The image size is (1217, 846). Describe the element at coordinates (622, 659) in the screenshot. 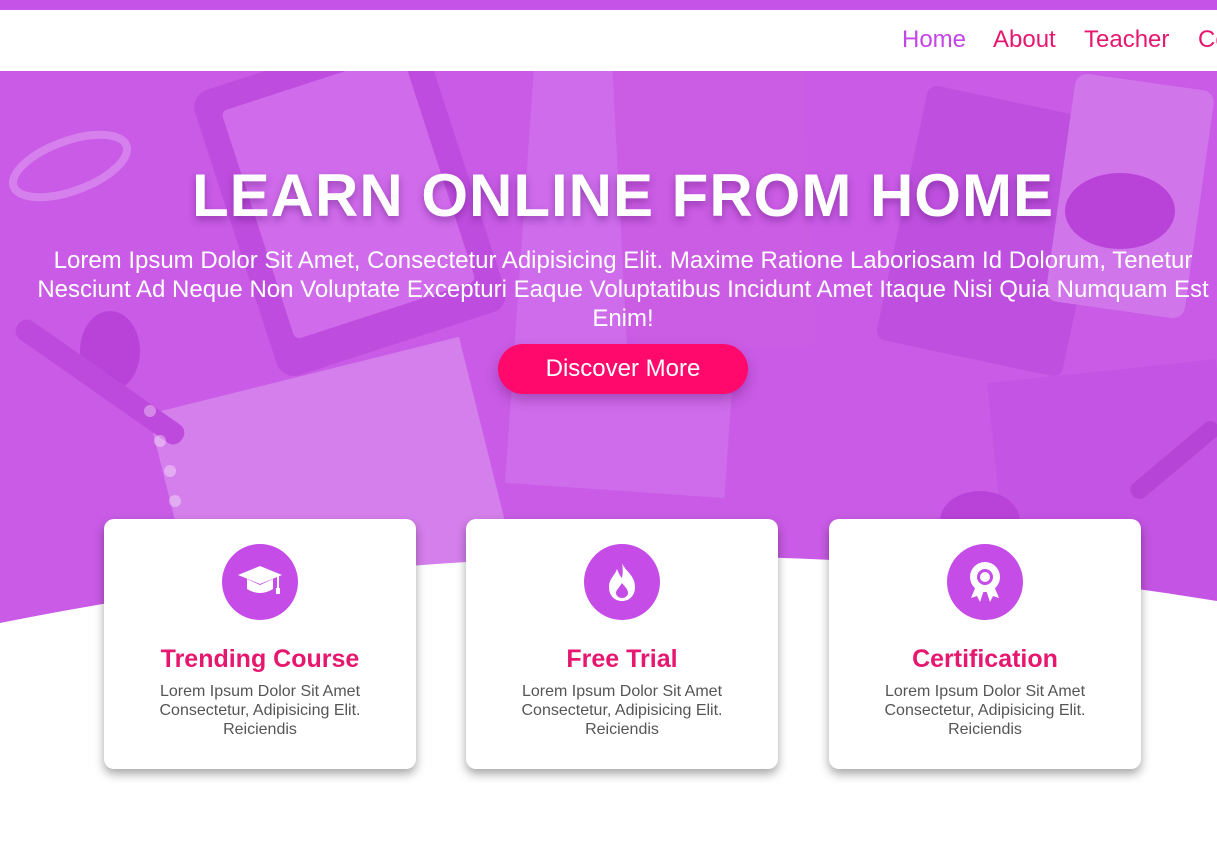

I see `feature-title: Free Trial` at that location.